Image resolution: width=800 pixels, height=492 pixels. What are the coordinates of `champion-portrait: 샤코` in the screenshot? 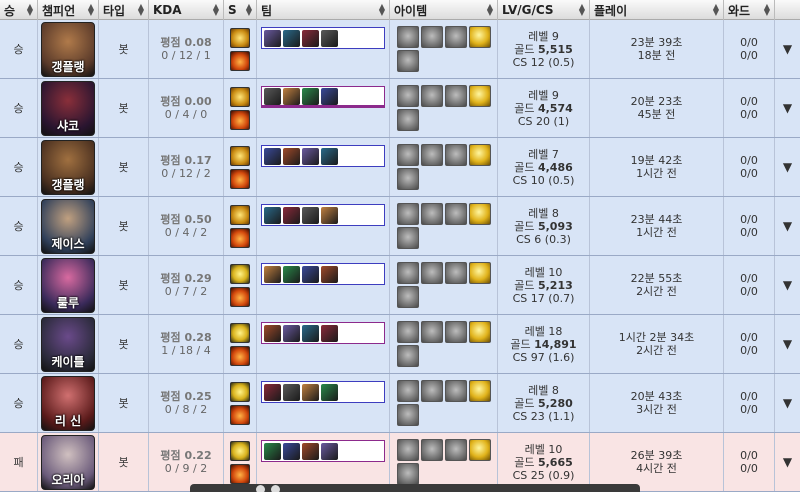 It's located at (68, 108).